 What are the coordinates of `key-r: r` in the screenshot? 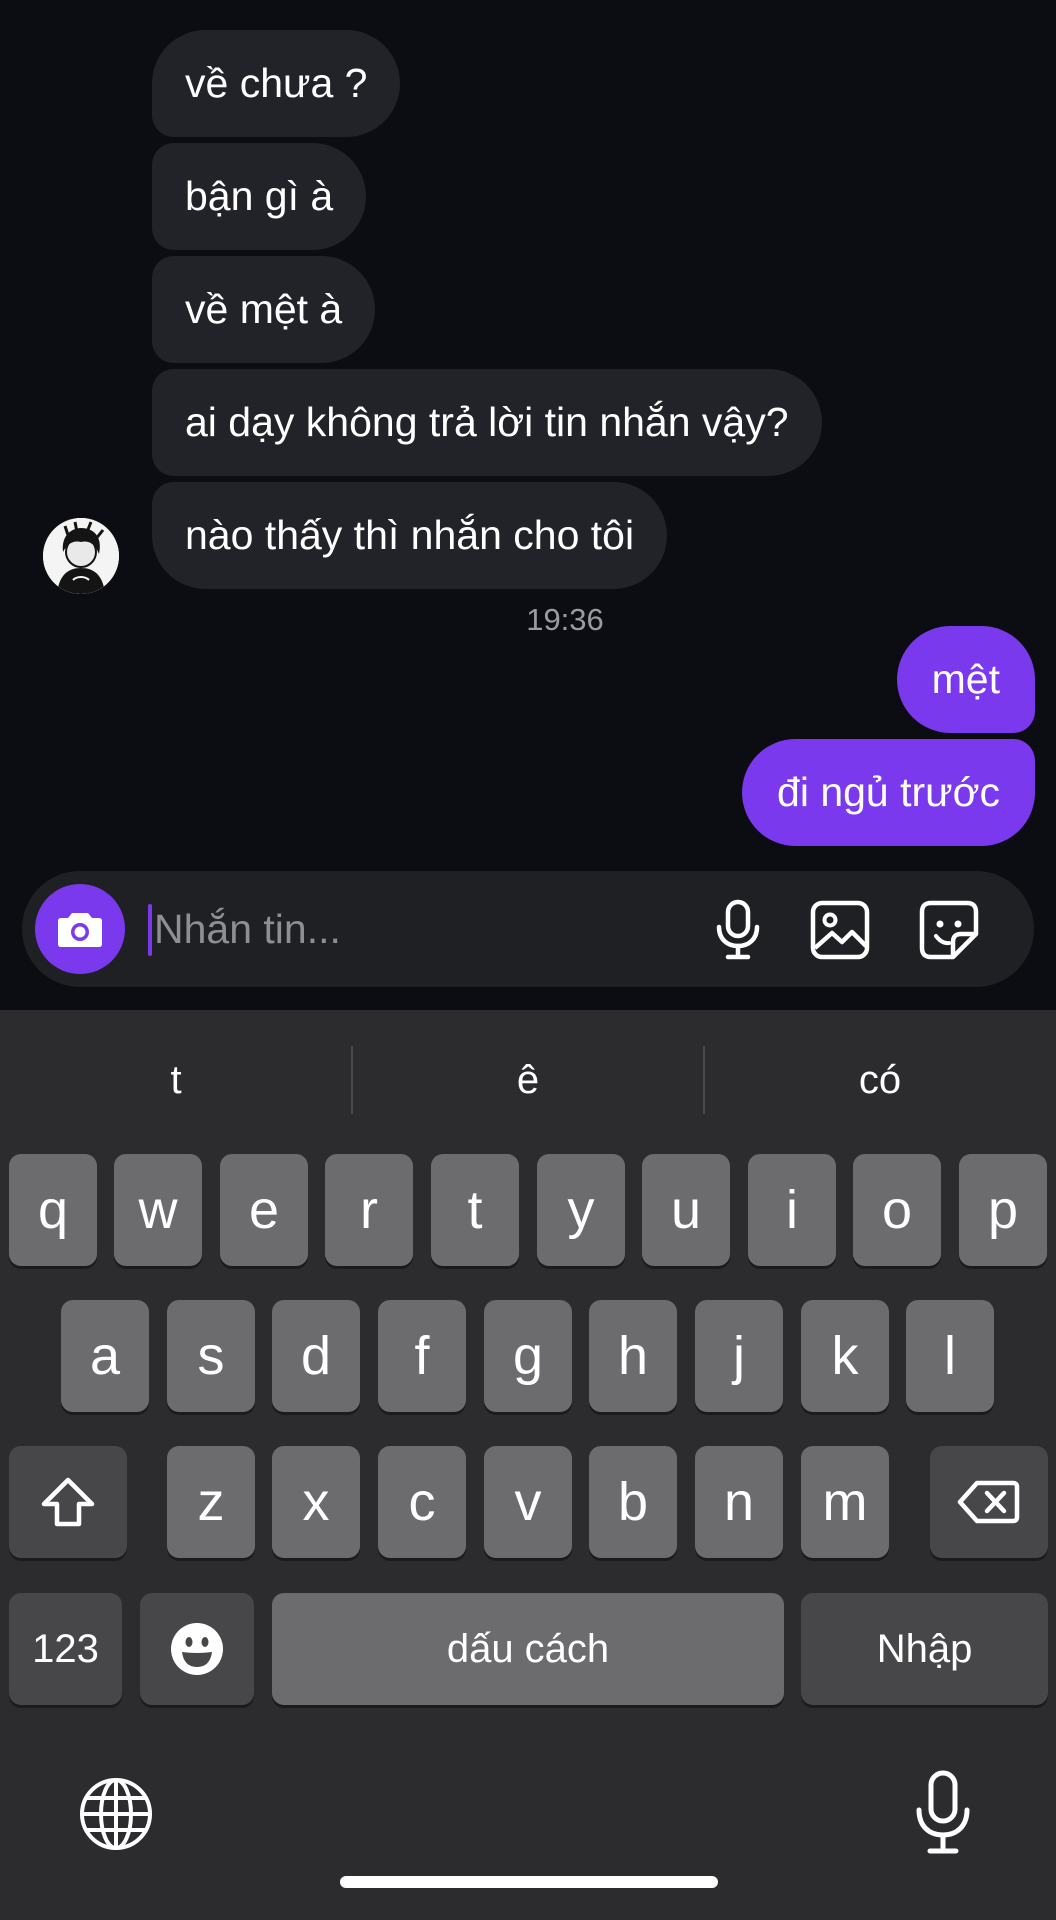 It's located at (369, 1210).